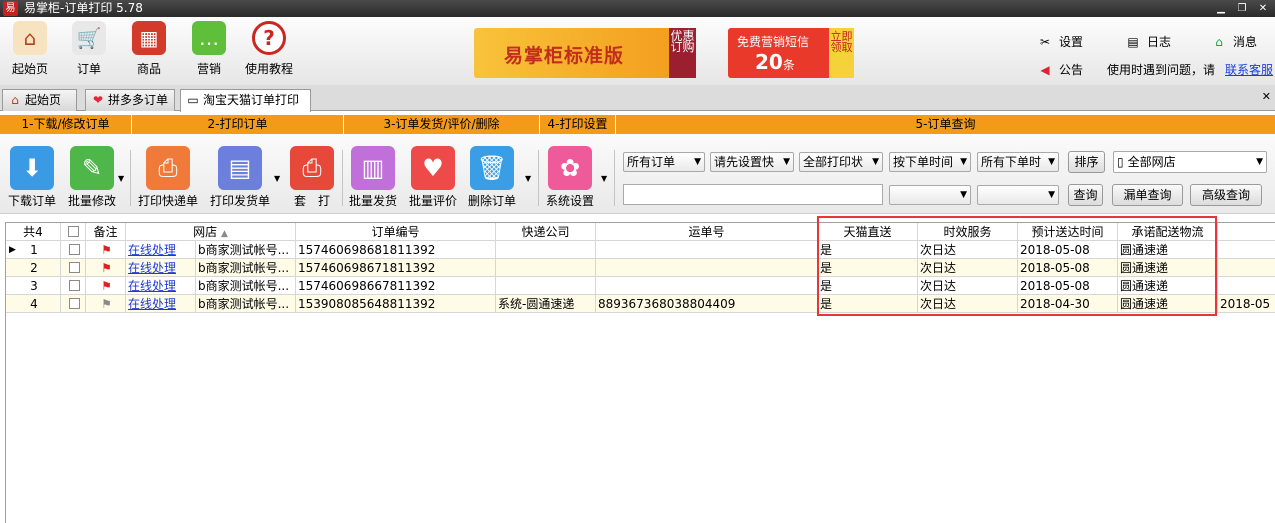  What do you see at coordinates (930, 195) in the screenshot?
I see `query-field-select: ▼` at bounding box center [930, 195].